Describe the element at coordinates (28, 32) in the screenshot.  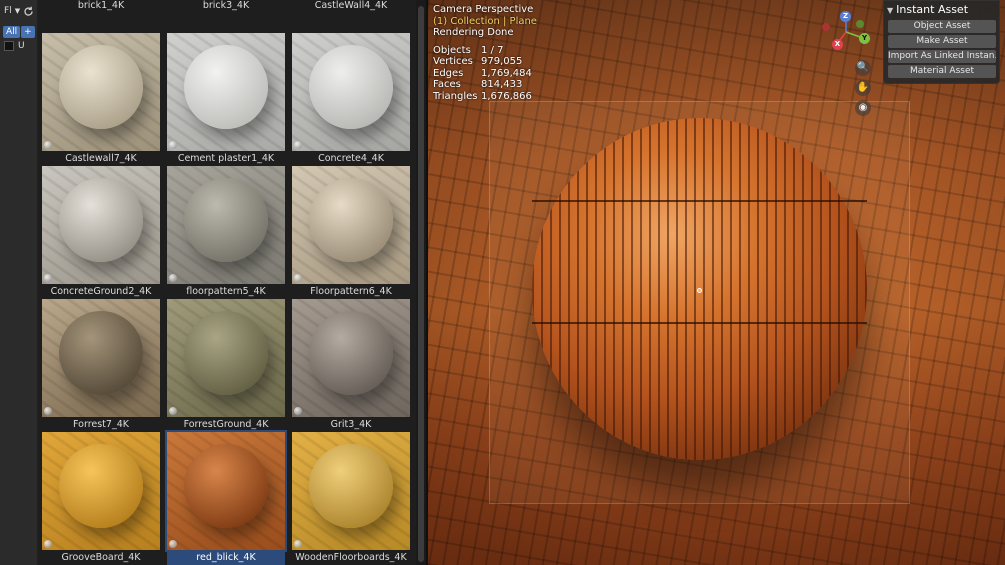
I see `add-filter-button: +` at that location.